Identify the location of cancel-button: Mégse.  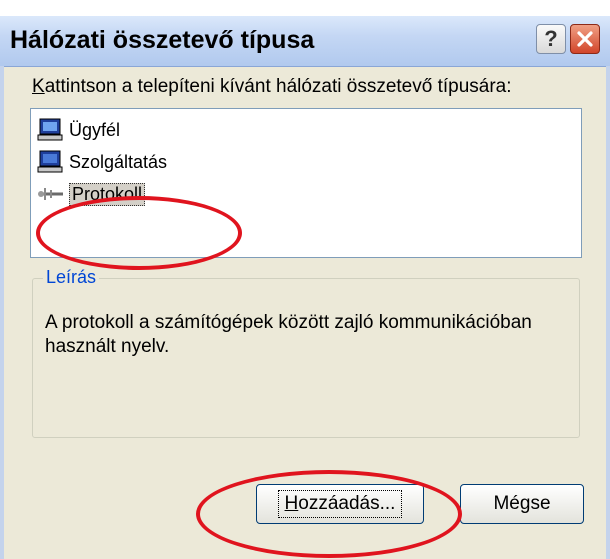
(522, 504).